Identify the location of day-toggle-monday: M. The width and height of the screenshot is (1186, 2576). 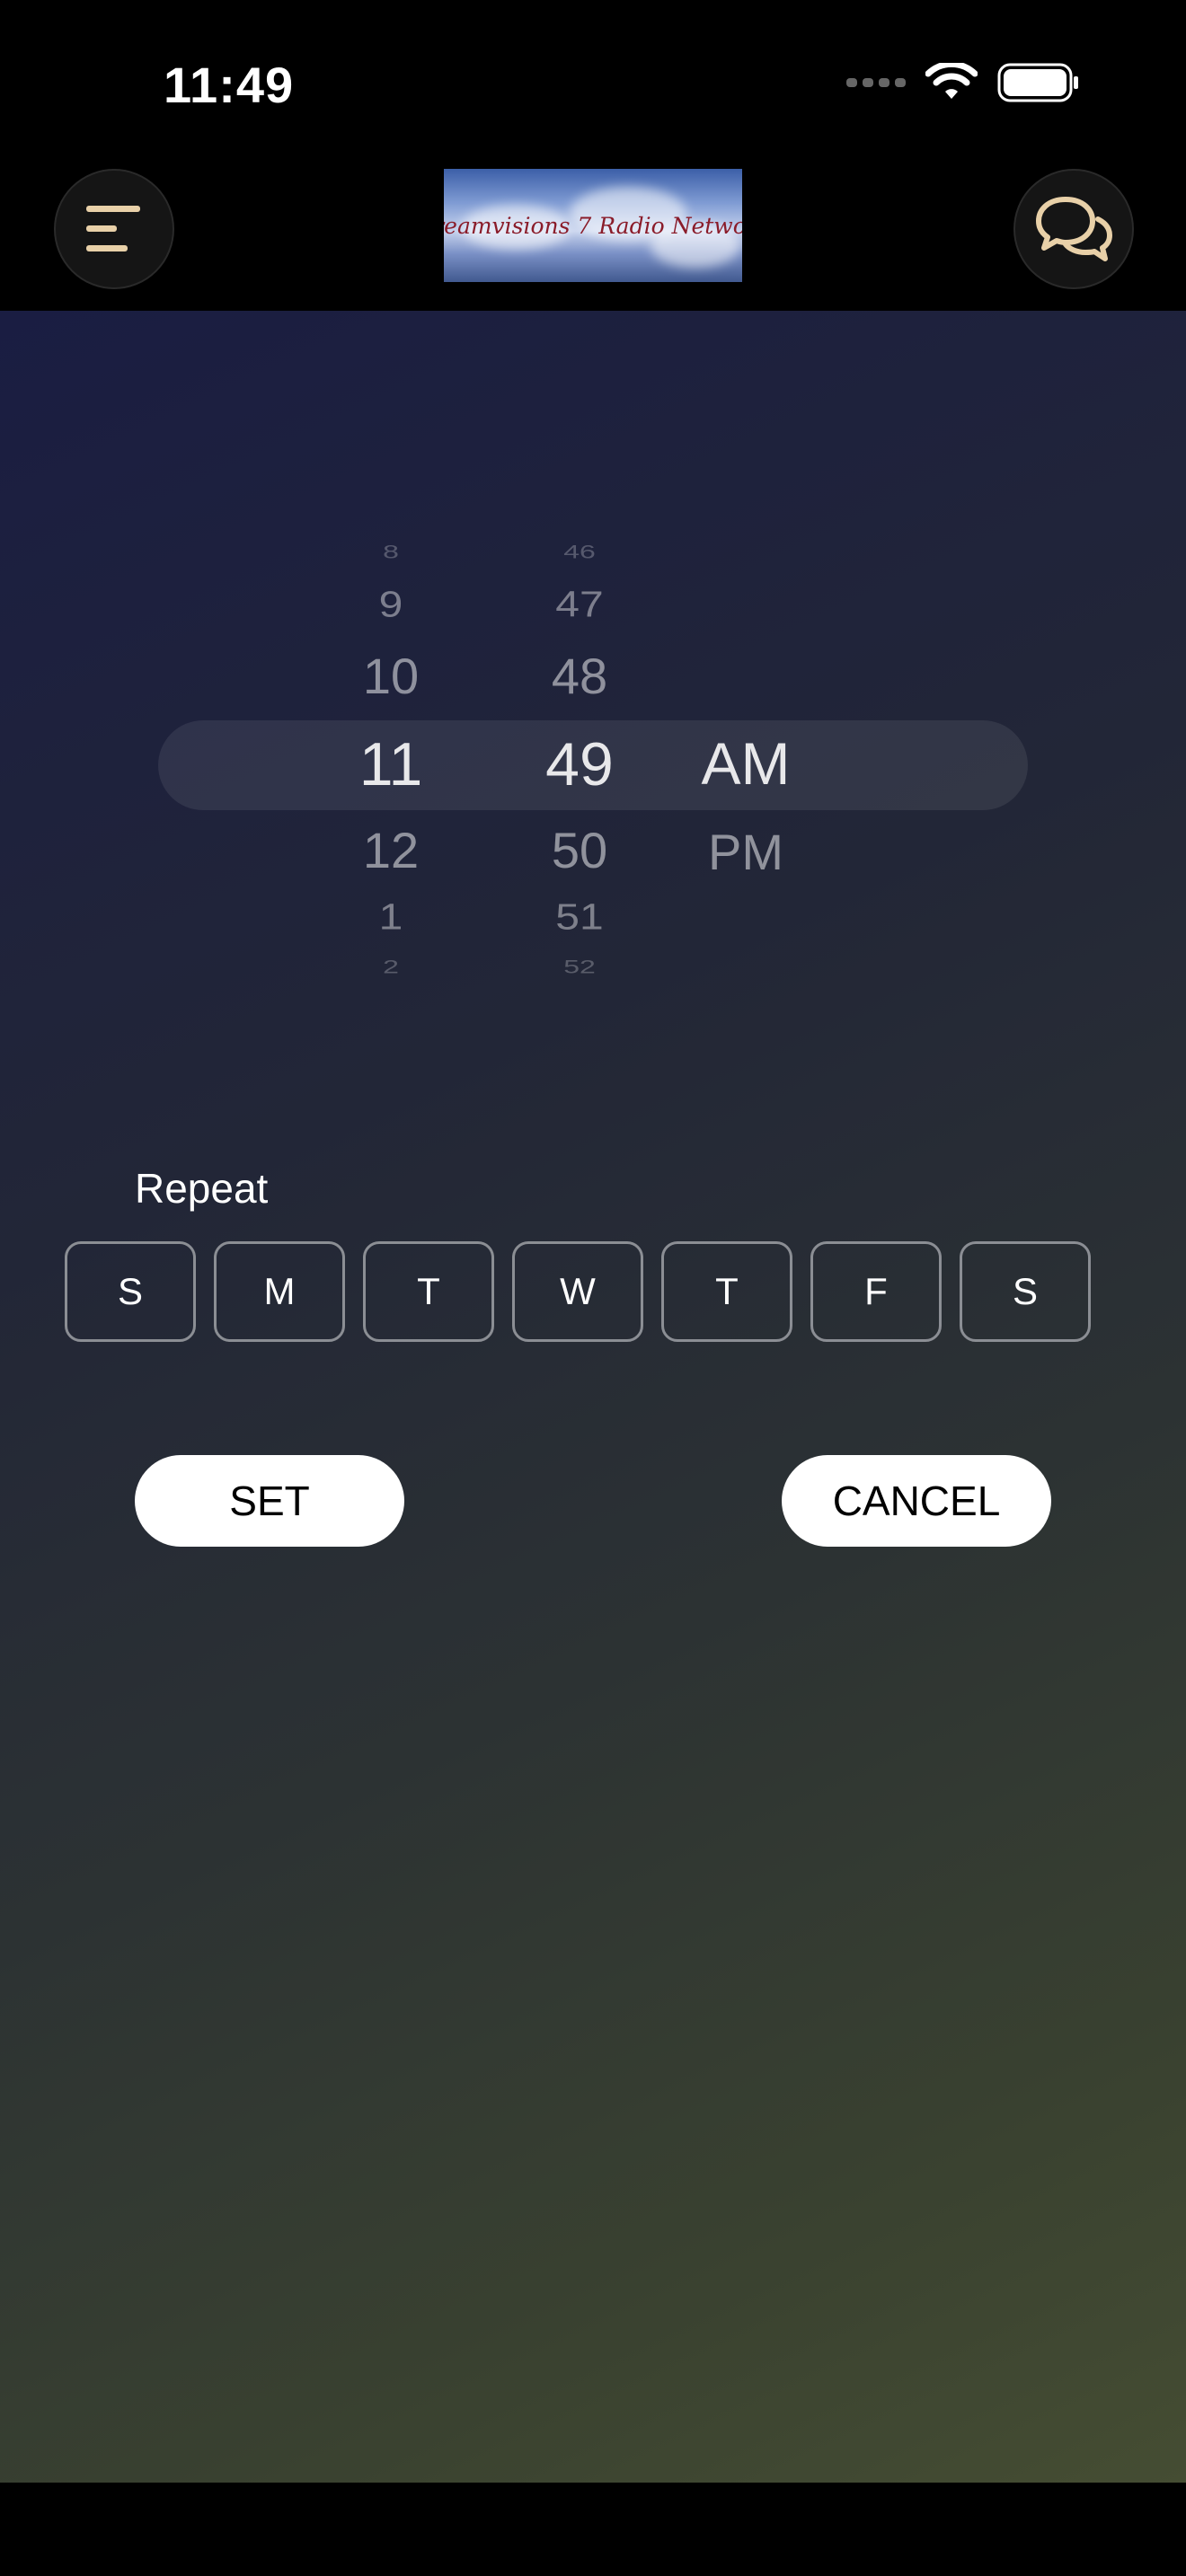
(279, 1291).